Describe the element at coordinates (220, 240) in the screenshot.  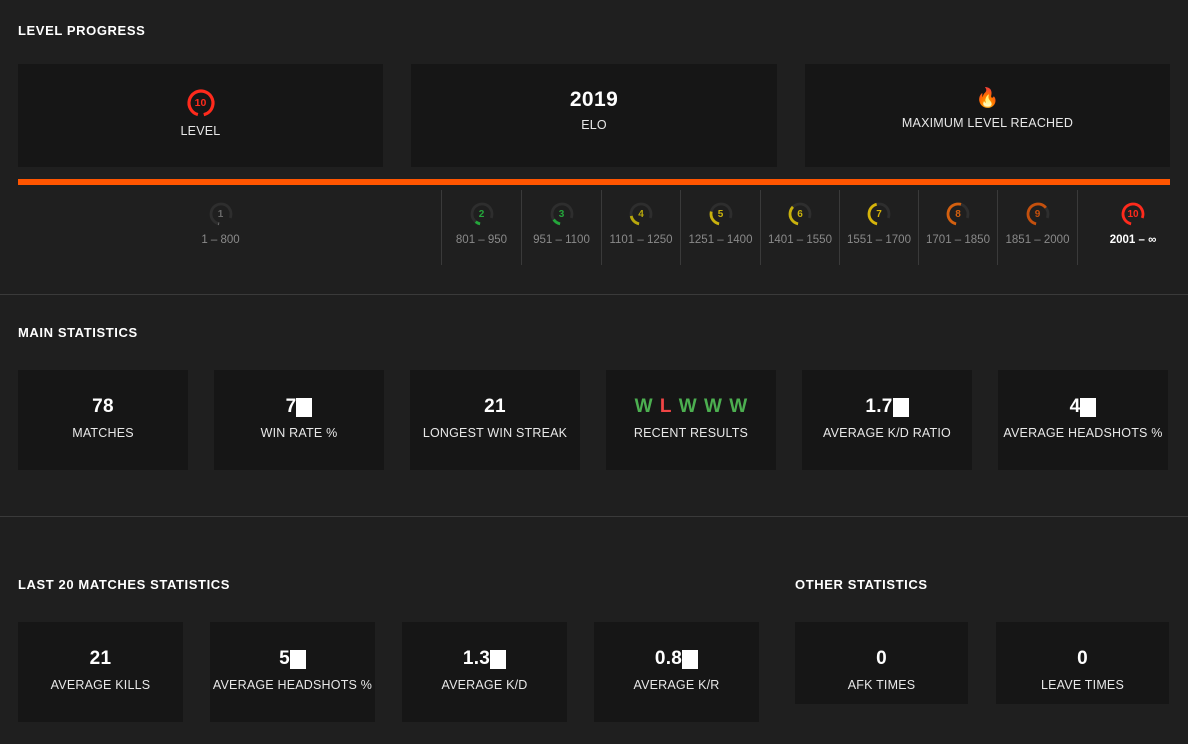
I see `level-1-range: 1 – 800` at that location.